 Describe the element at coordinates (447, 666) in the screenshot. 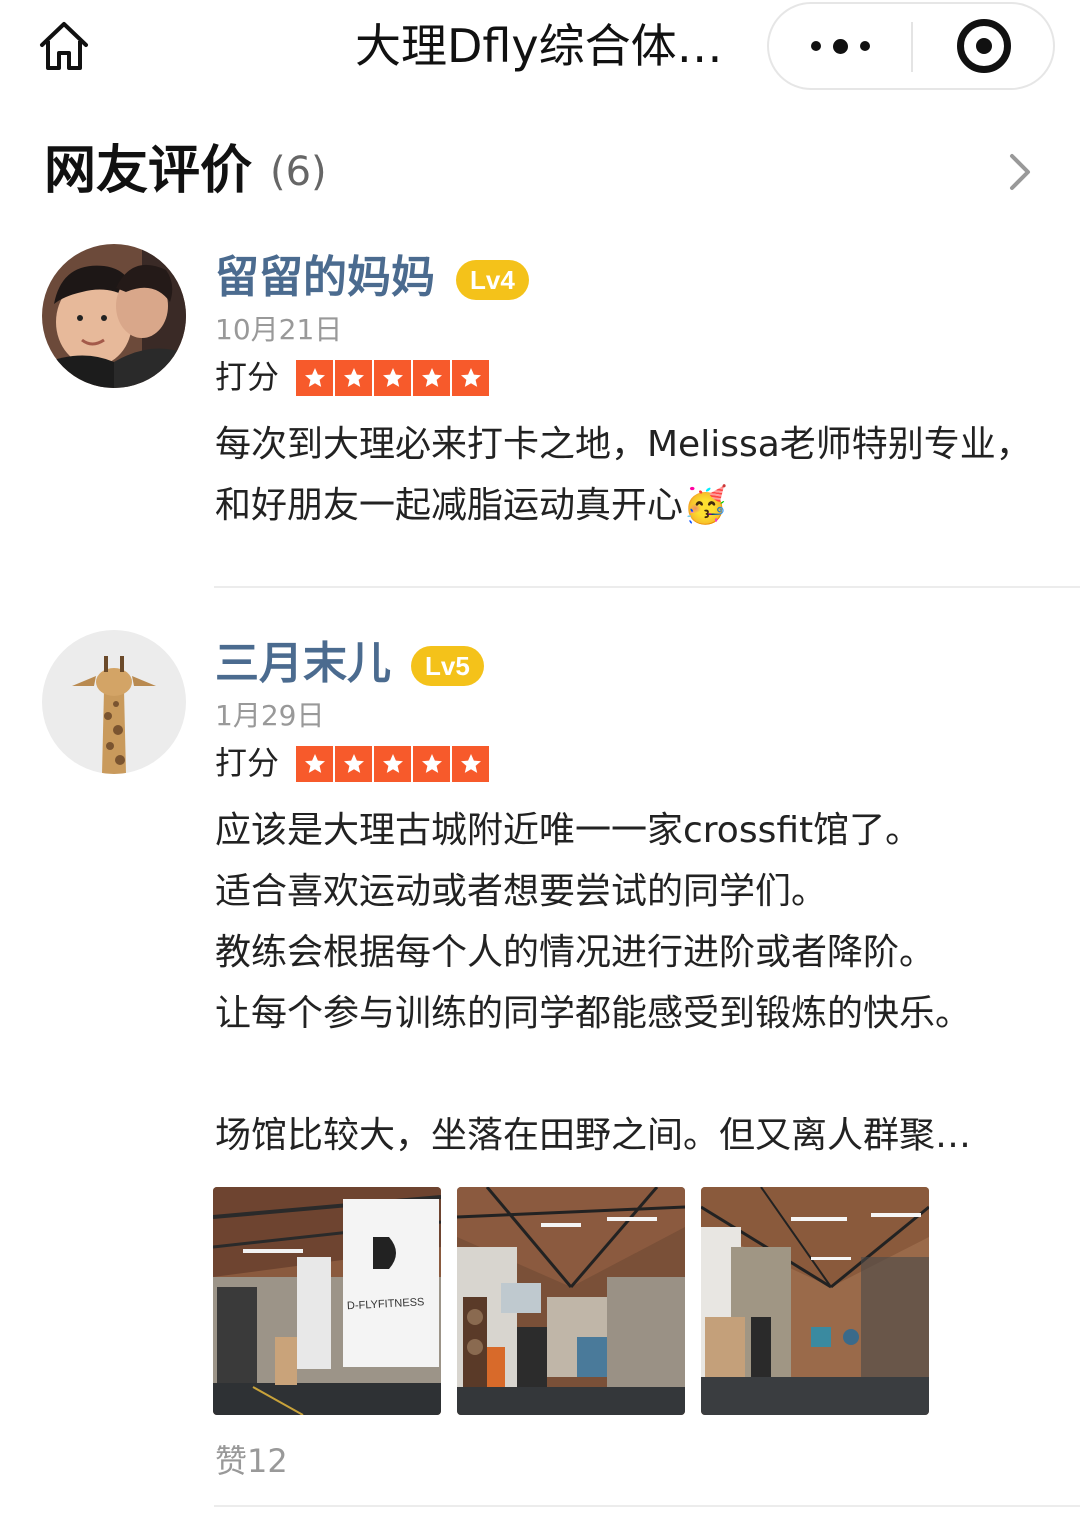

I see `level-badge: Lv5` at that location.